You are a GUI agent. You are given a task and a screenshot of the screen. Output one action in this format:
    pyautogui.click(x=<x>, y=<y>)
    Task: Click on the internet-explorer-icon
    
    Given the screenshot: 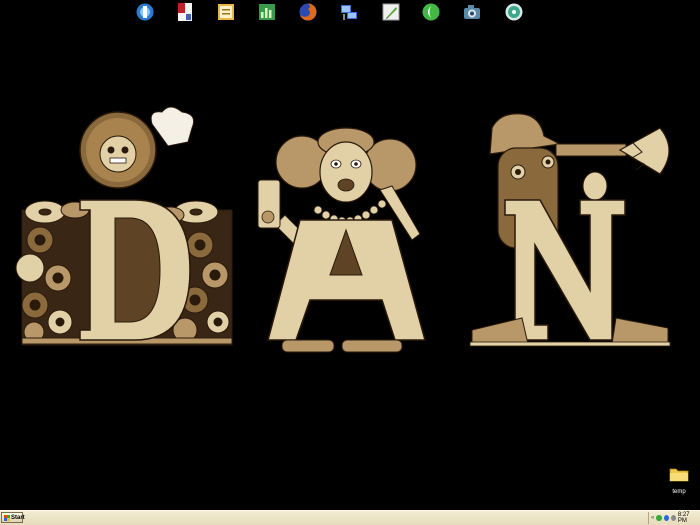 What is the action you would take?
    pyautogui.click(x=145, y=12)
    